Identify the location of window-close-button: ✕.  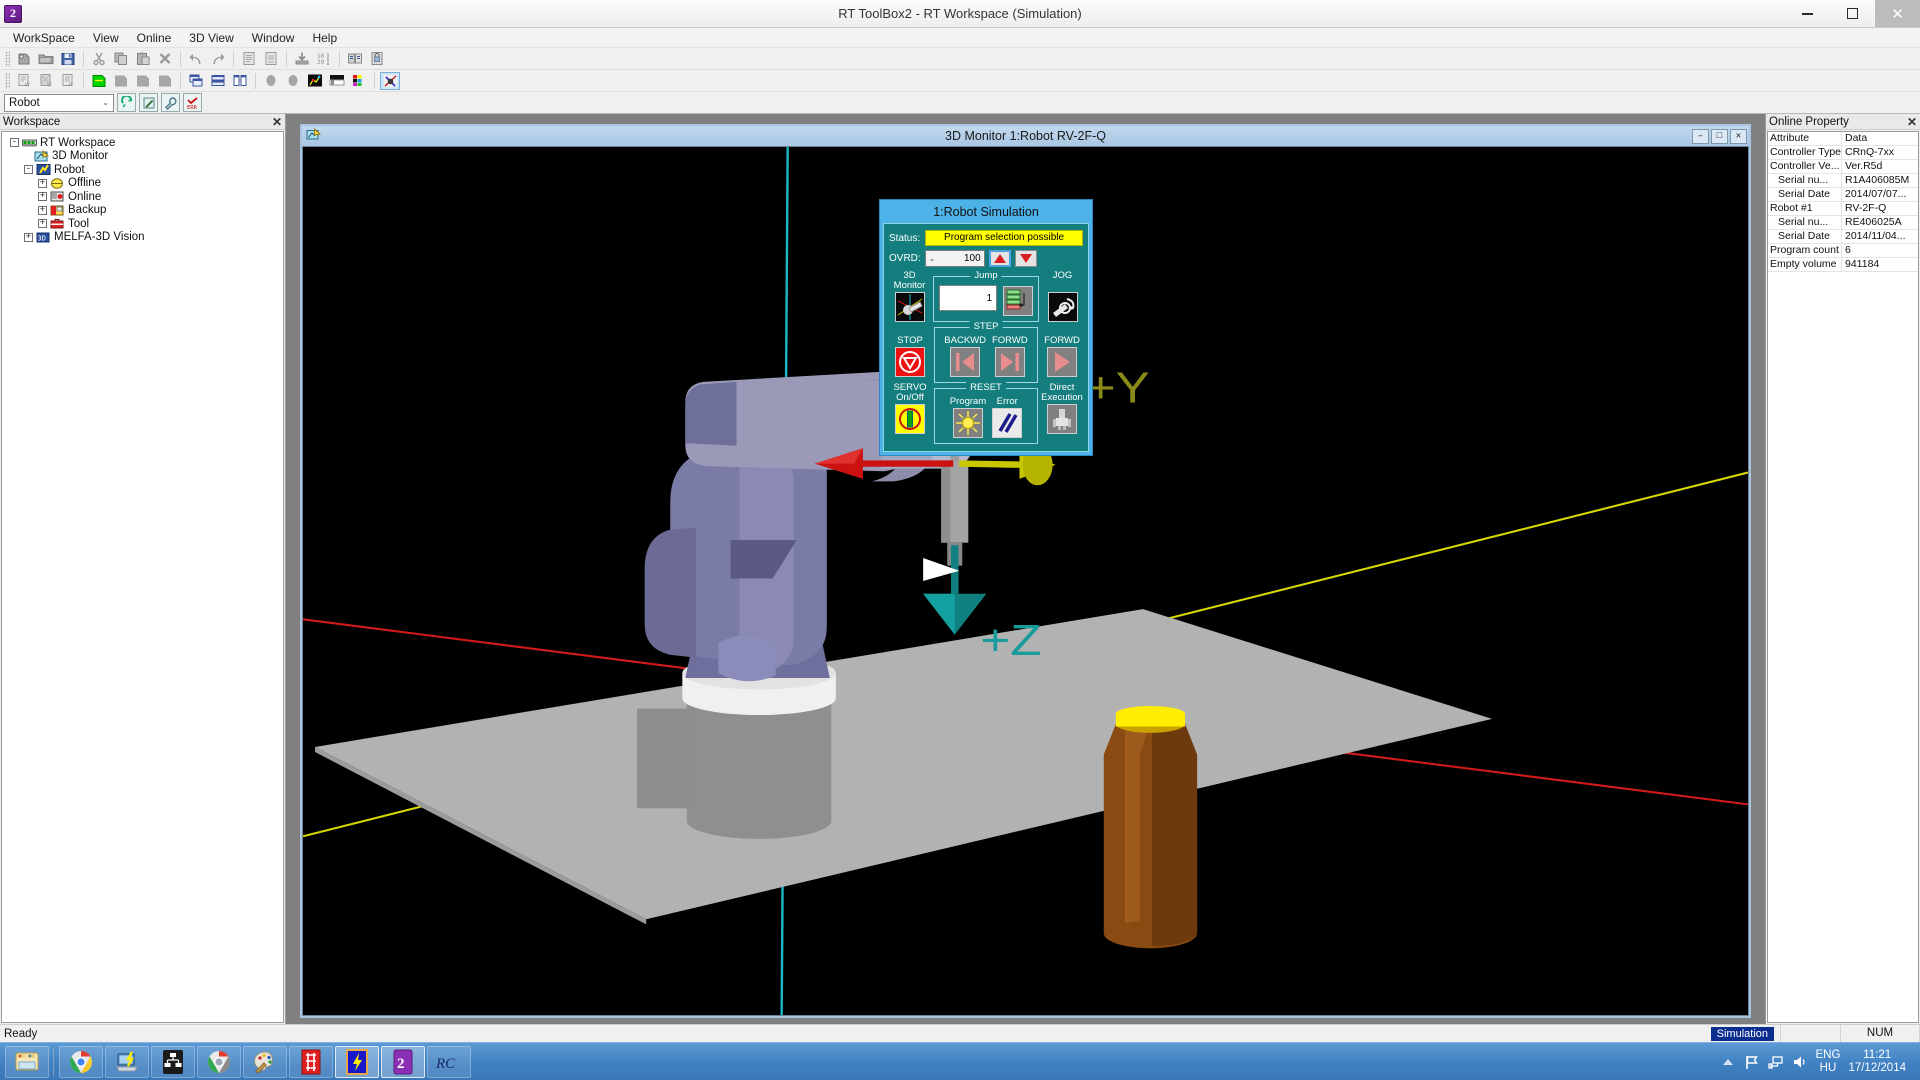
(1897, 13).